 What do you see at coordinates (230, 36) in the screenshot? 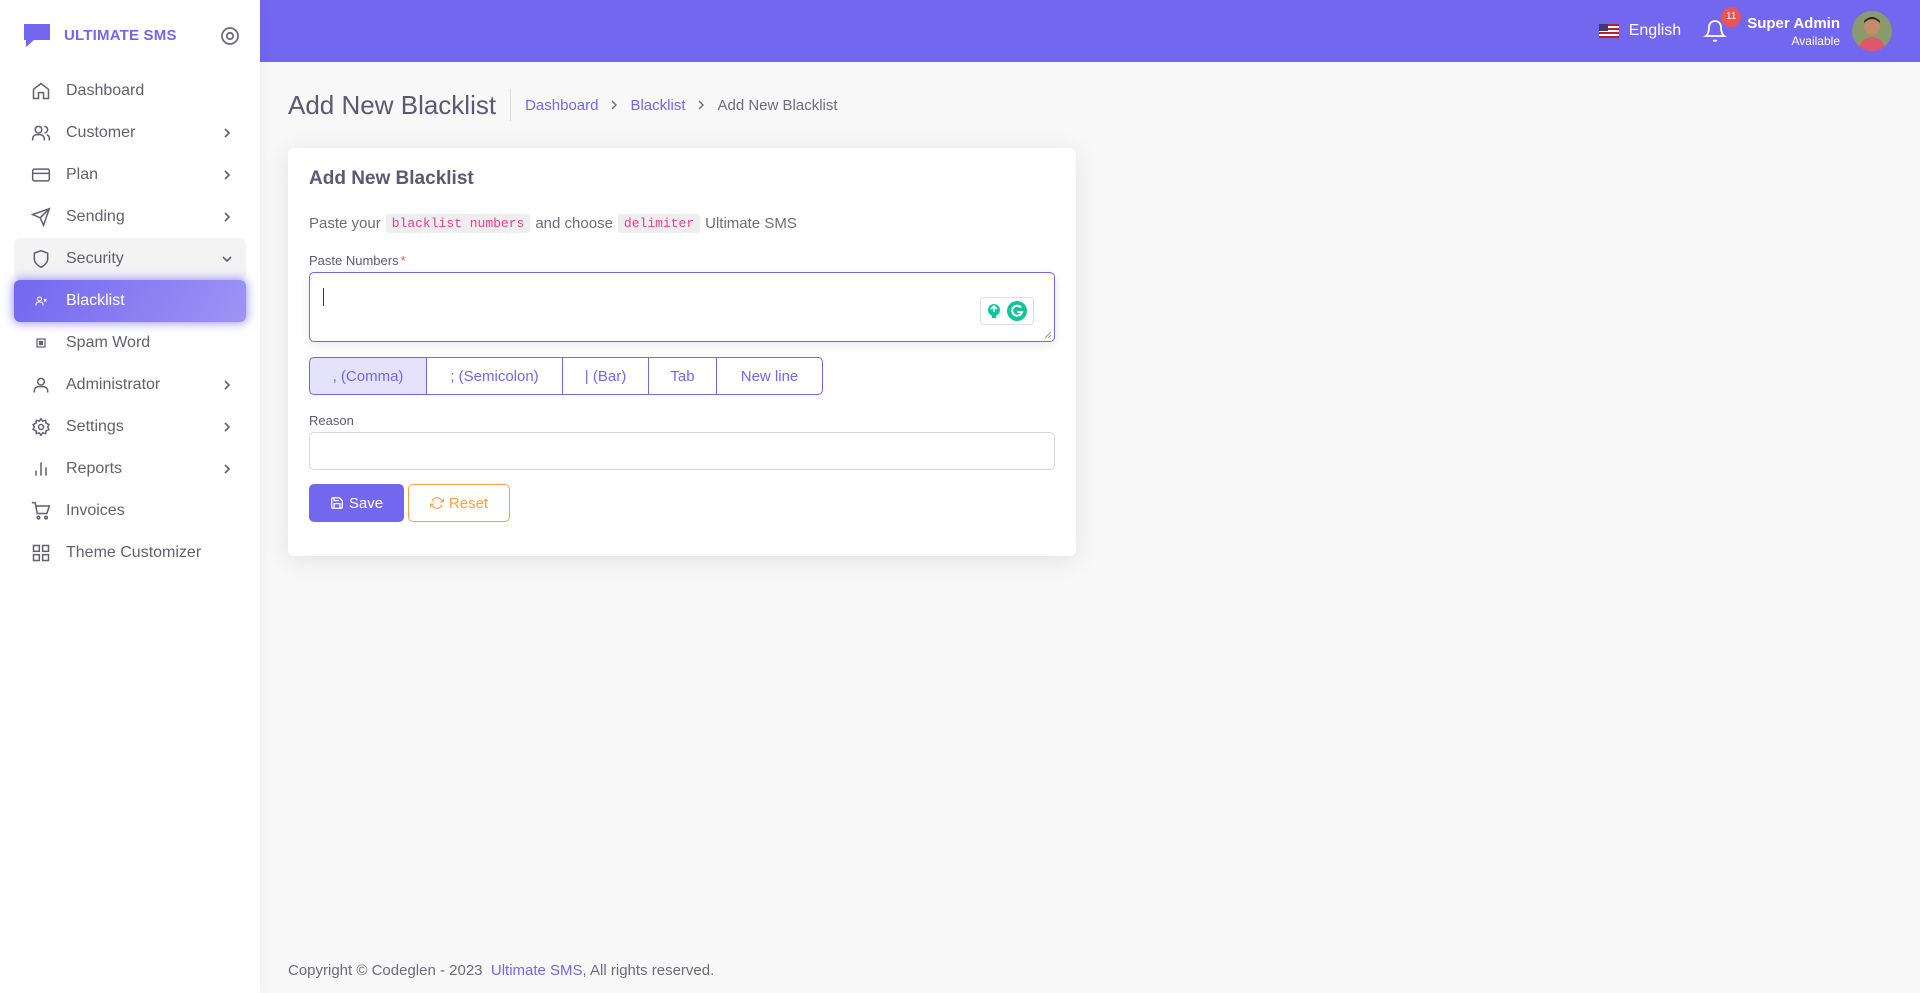
I see `sidebar-toggle-circle-icon` at bounding box center [230, 36].